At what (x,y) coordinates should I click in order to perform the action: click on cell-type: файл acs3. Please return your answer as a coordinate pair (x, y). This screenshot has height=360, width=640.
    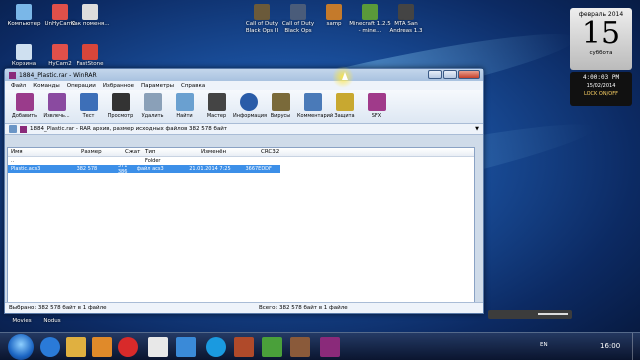
    Looking at the image, I should click on (150, 169).